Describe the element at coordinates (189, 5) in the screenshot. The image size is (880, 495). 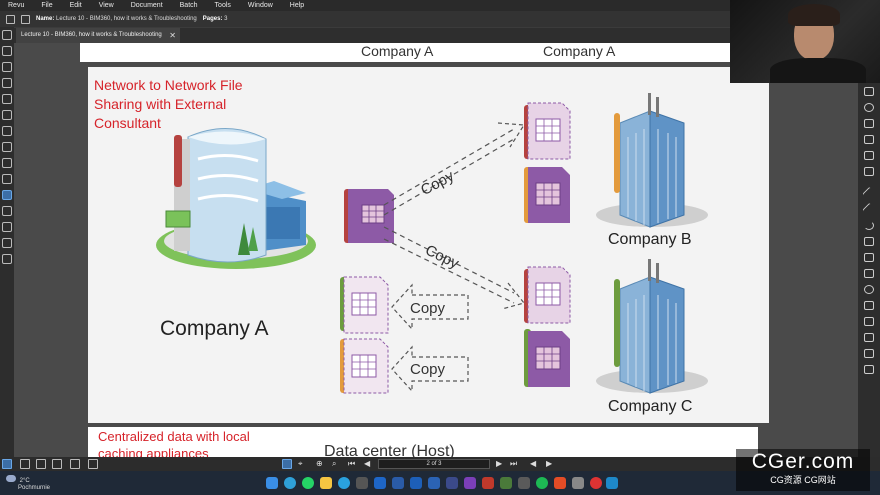
I see `menu-batch: Batch` at that location.